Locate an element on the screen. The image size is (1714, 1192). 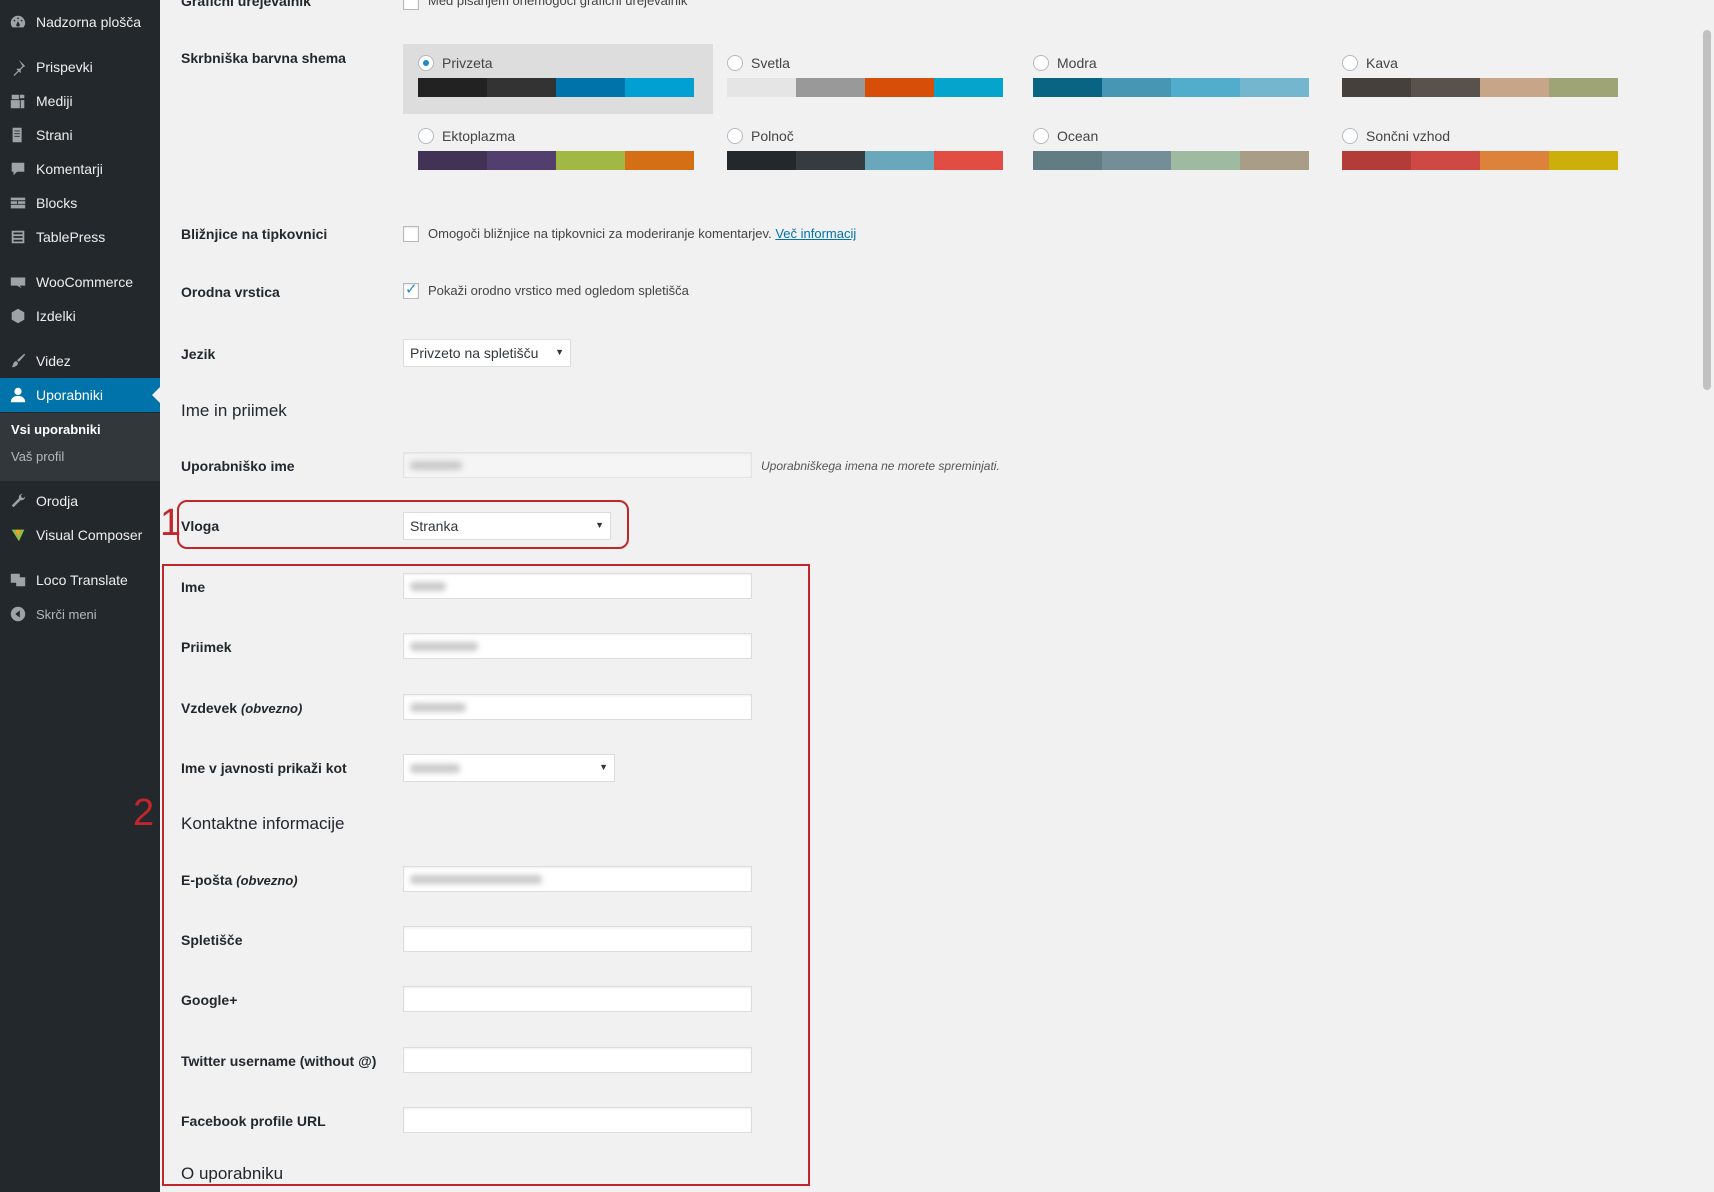
menu-pages: Strani is located at coordinates (80, 135).